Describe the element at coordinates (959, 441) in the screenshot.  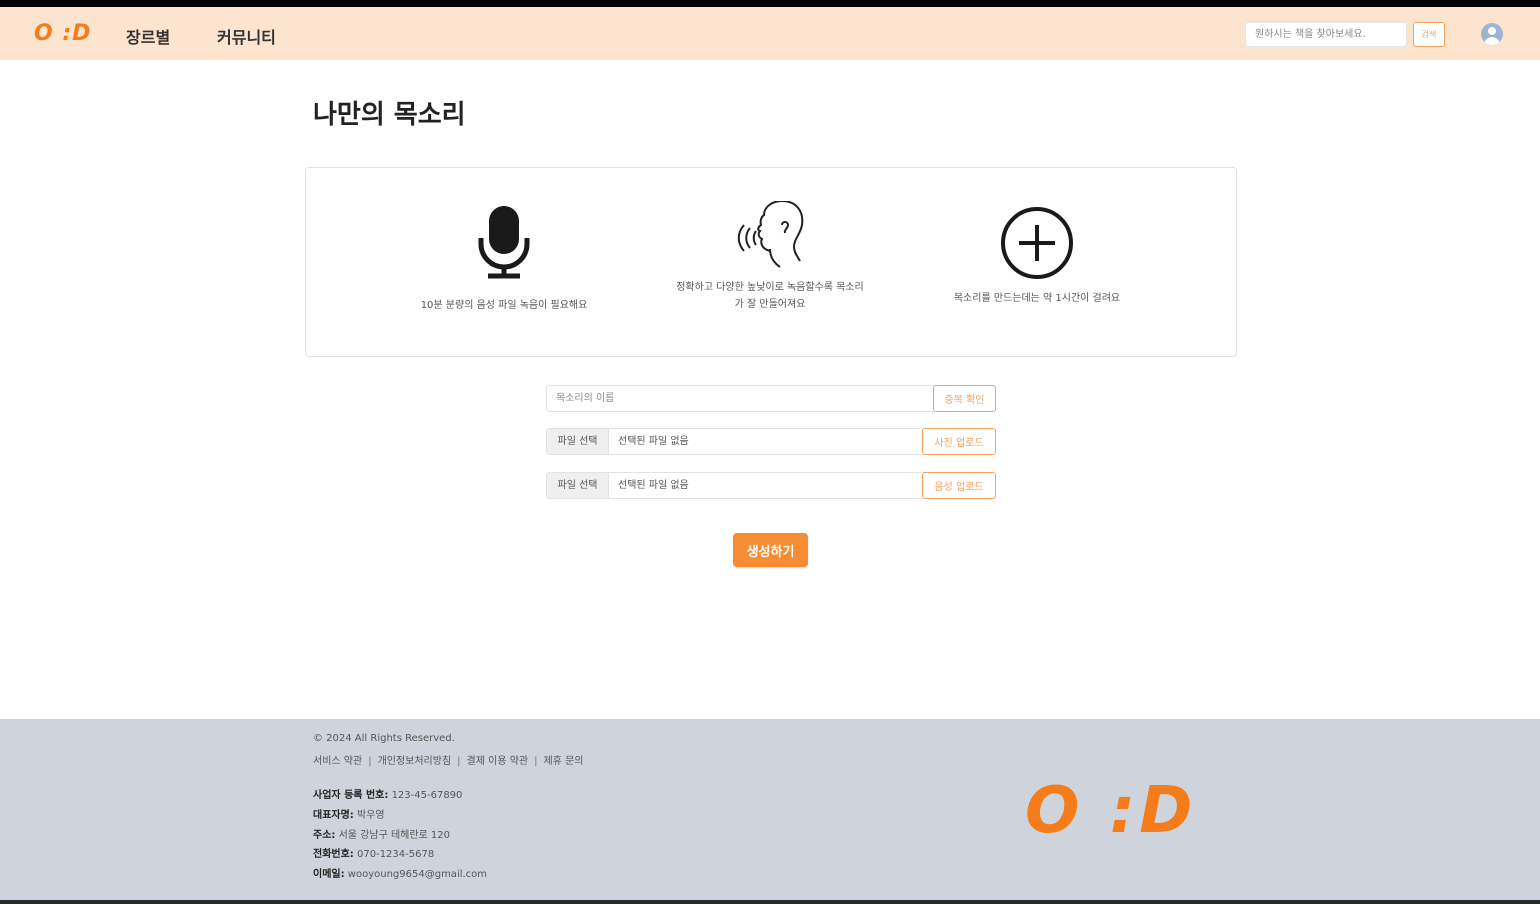
I see `photo-upload-button: 사진 업로드` at that location.